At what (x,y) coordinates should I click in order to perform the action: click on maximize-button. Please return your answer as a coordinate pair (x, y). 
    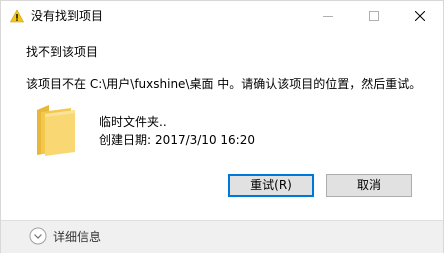
    Looking at the image, I should click on (374, 16).